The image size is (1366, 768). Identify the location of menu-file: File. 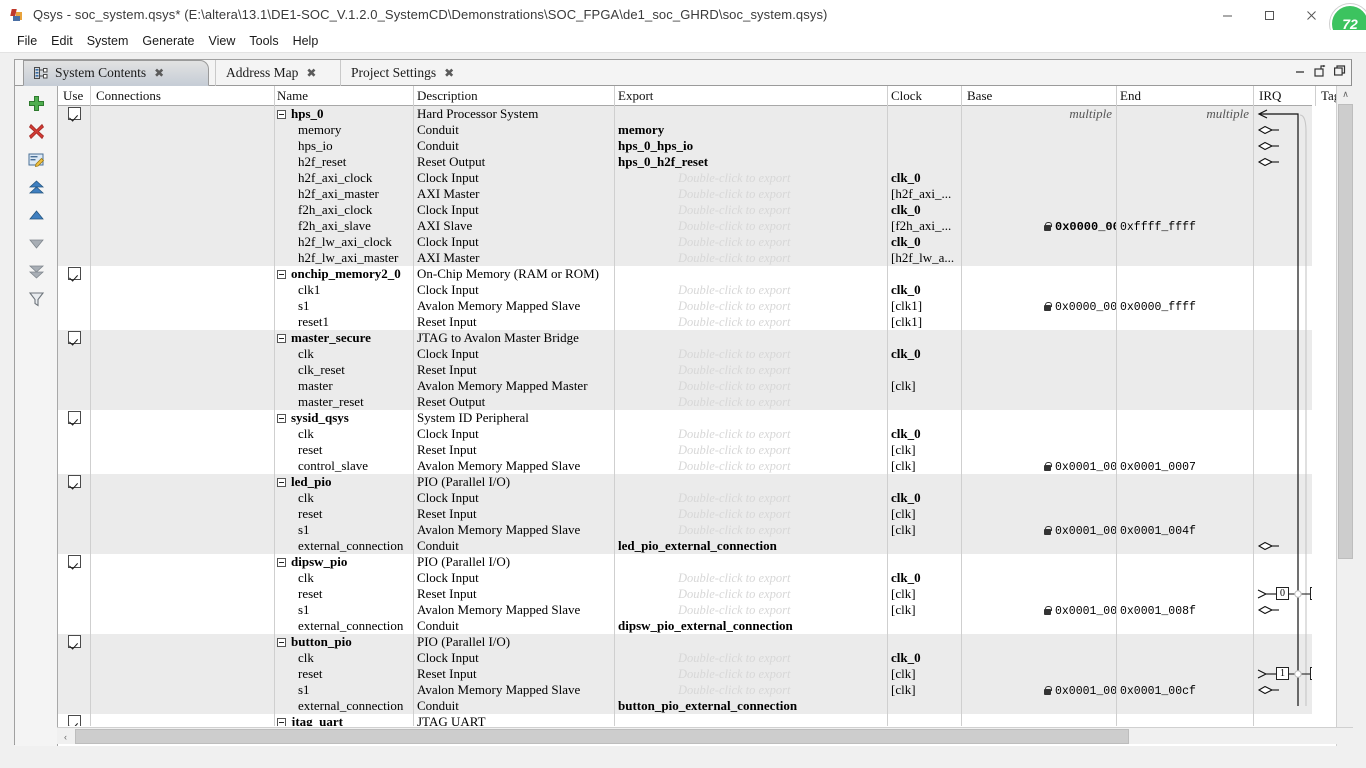
(27, 41).